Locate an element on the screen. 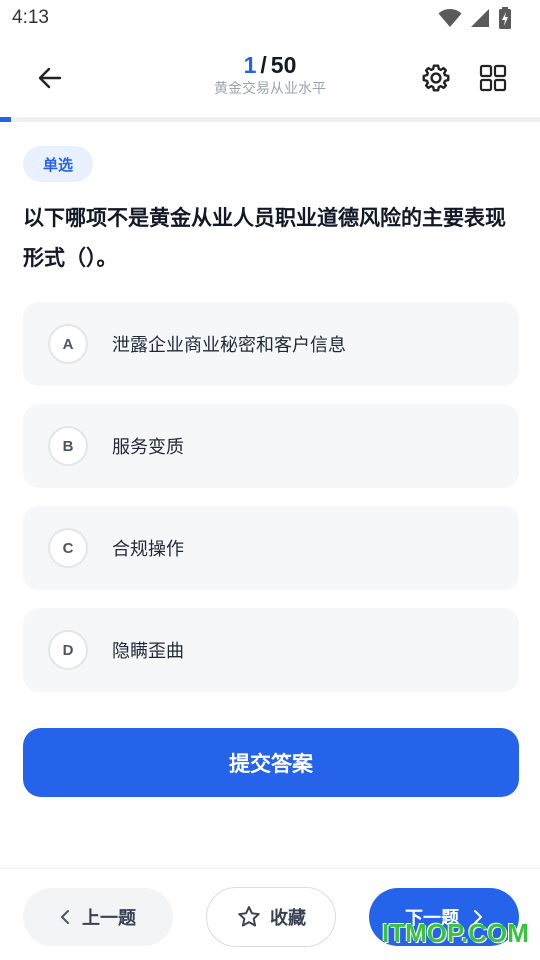 The height and width of the screenshot is (960, 540). grid-icon is located at coordinates (493, 78).